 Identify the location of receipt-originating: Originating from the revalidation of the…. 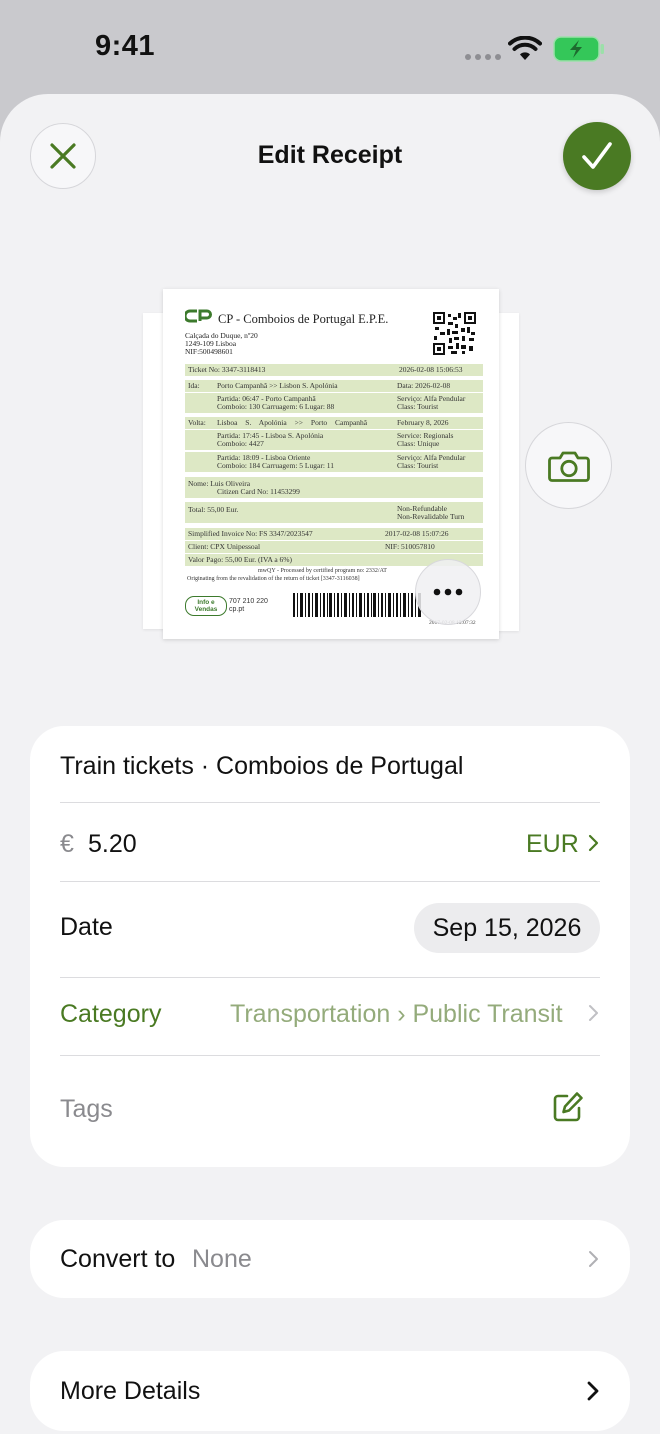
(273, 579).